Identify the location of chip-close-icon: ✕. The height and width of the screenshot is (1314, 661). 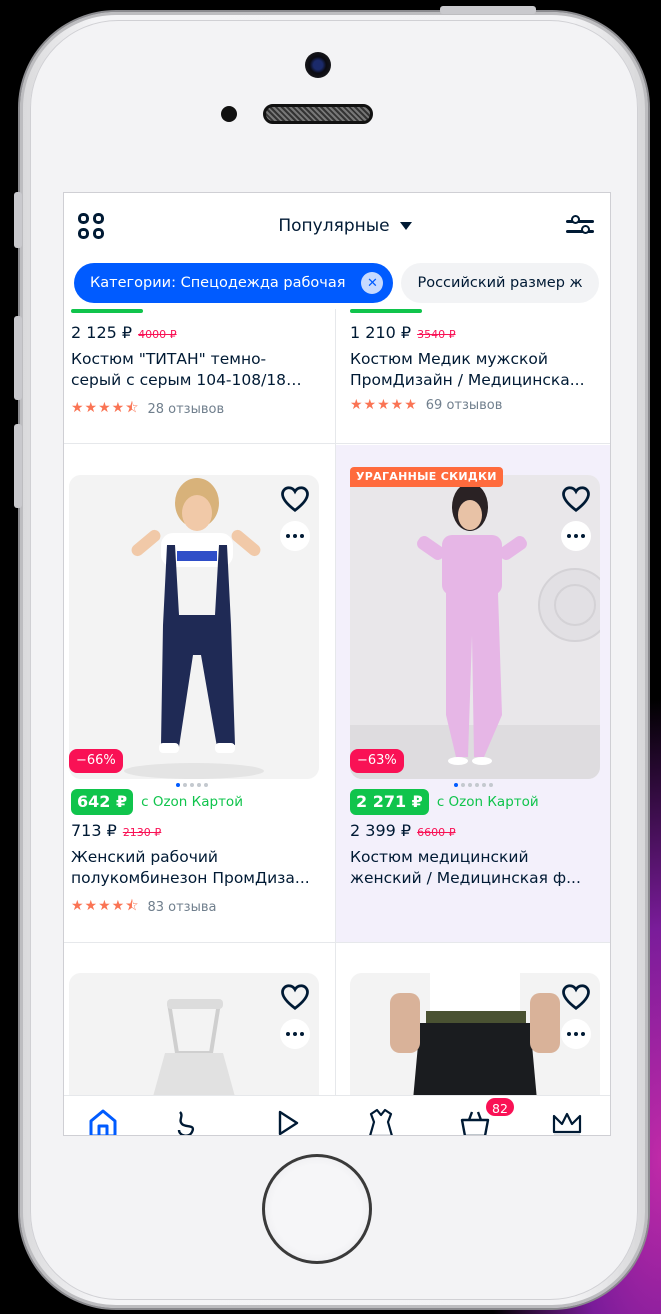
(372, 283).